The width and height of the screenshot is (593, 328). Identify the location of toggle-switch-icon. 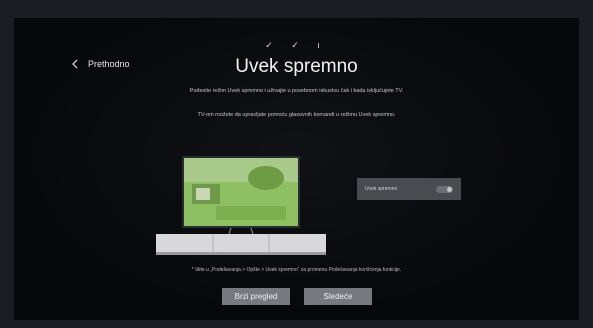
(444, 189).